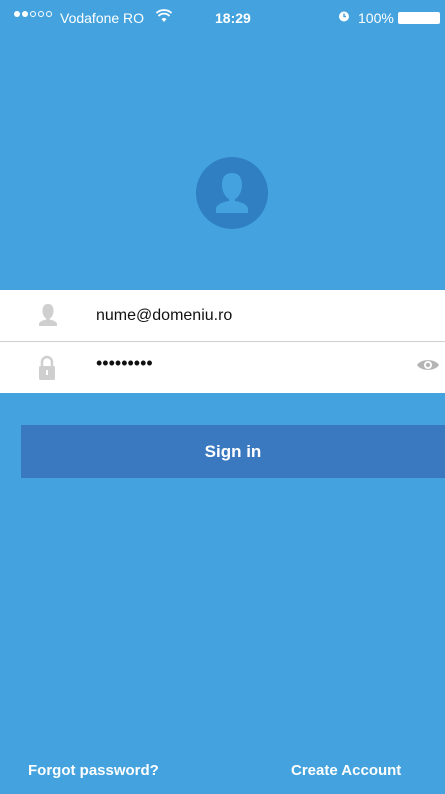 This screenshot has width=445, height=794. I want to click on lock-icon, so click(47, 370).